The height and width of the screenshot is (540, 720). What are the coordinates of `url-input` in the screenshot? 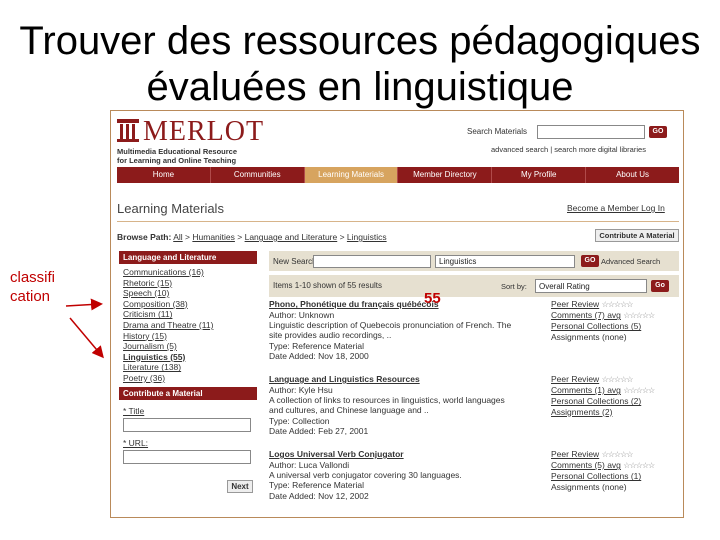 It's located at (187, 456).